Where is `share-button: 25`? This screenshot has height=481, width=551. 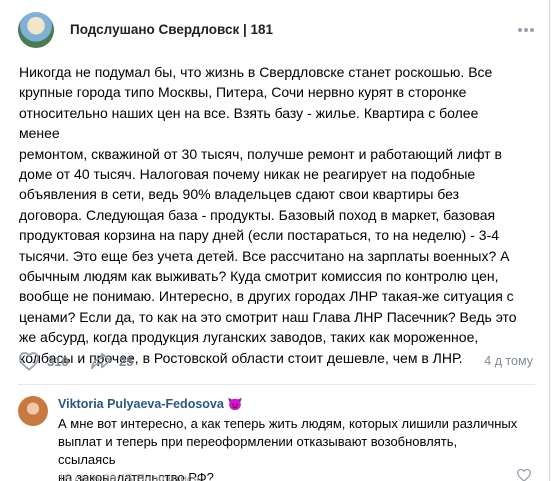
share-button: 25 is located at coordinates (111, 361).